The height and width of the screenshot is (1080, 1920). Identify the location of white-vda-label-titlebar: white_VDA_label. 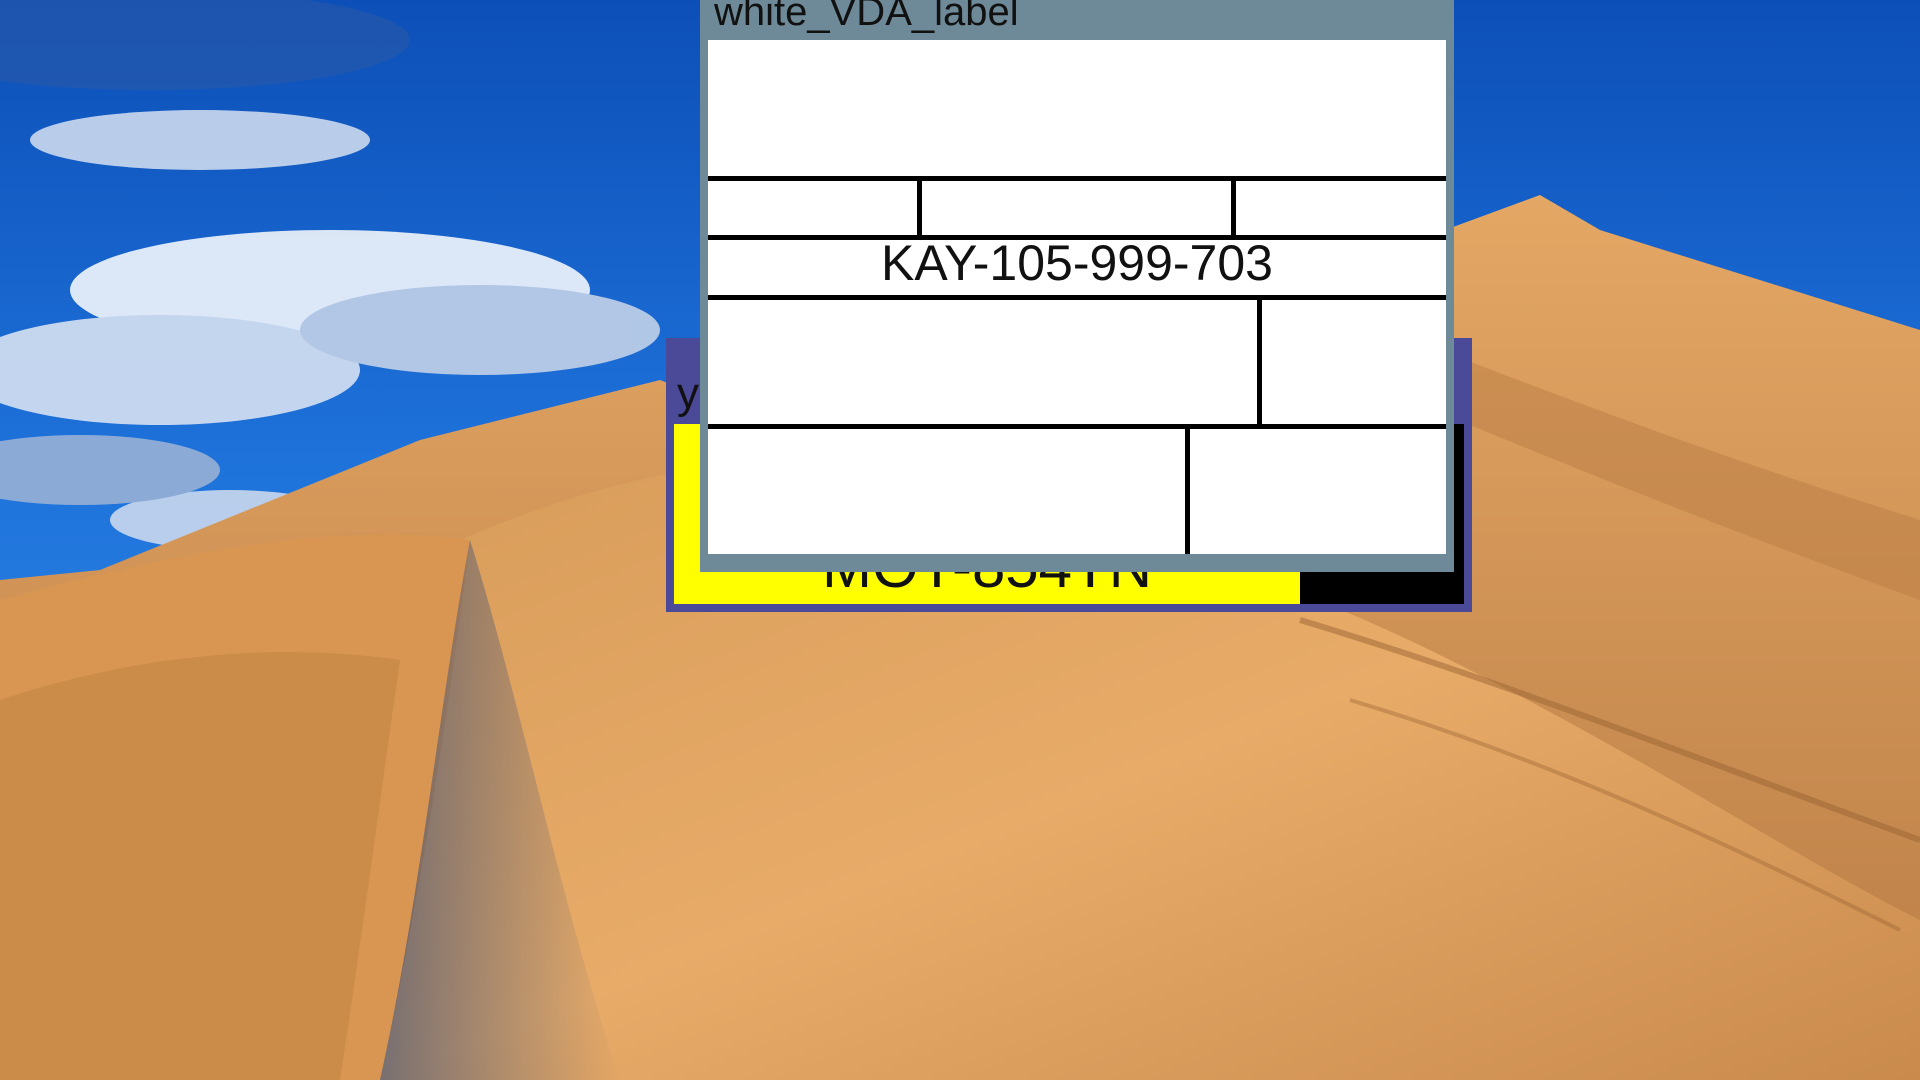
(1077, 17).